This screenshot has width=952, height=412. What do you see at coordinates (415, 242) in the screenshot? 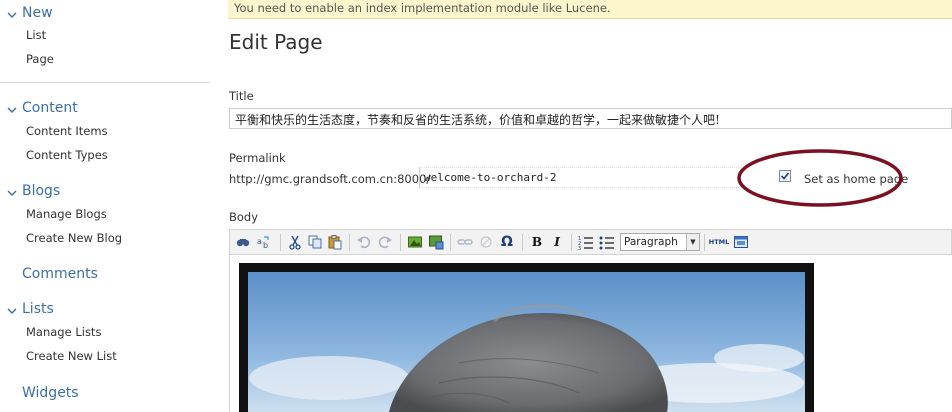
I see `insert-image-icon` at bounding box center [415, 242].